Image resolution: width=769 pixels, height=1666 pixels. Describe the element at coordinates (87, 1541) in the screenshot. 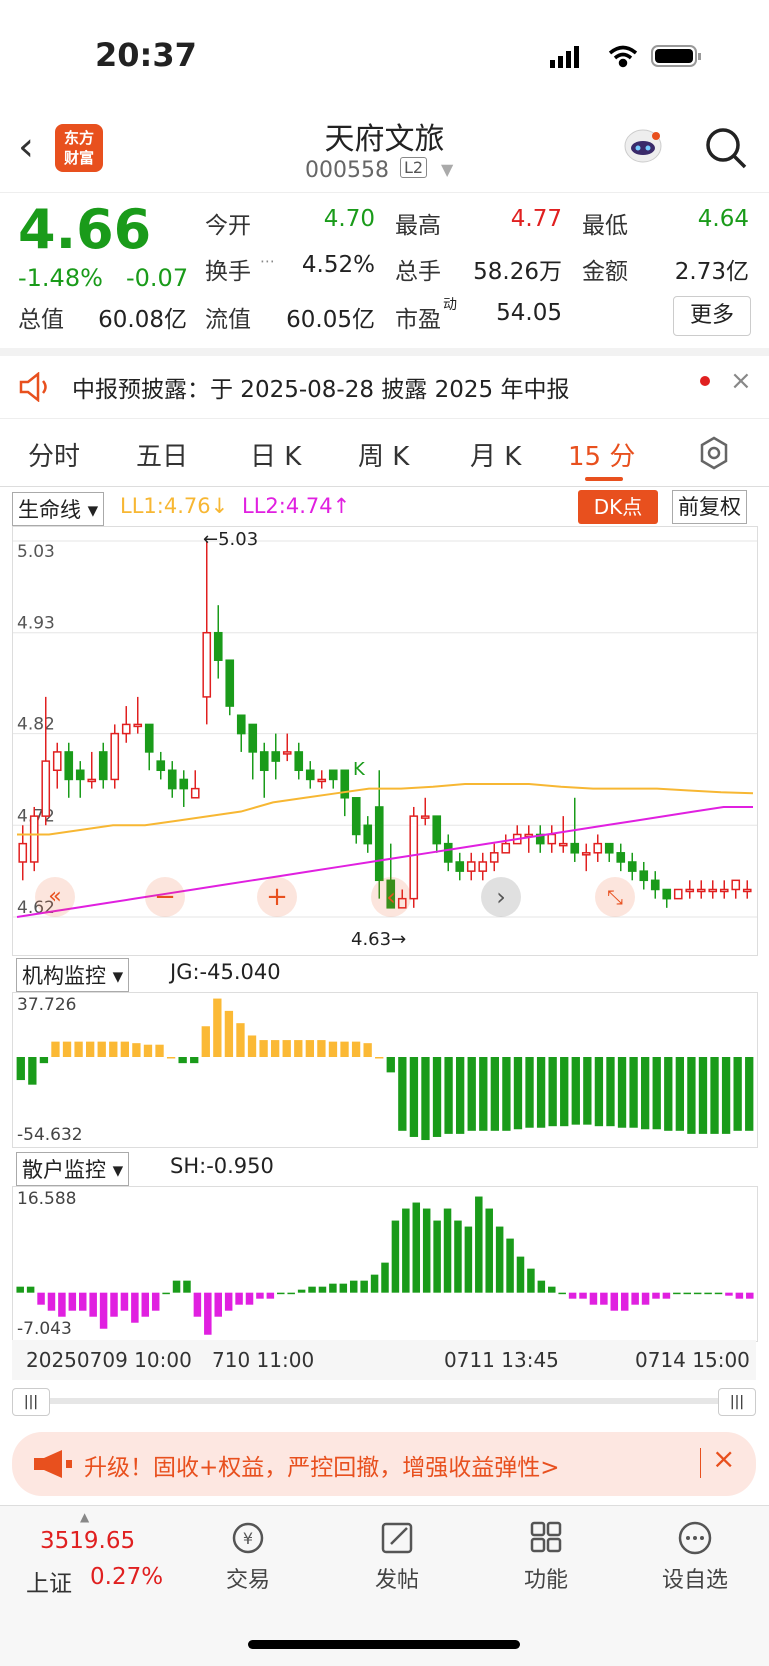

I see `index-value: 3519.65` at that location.